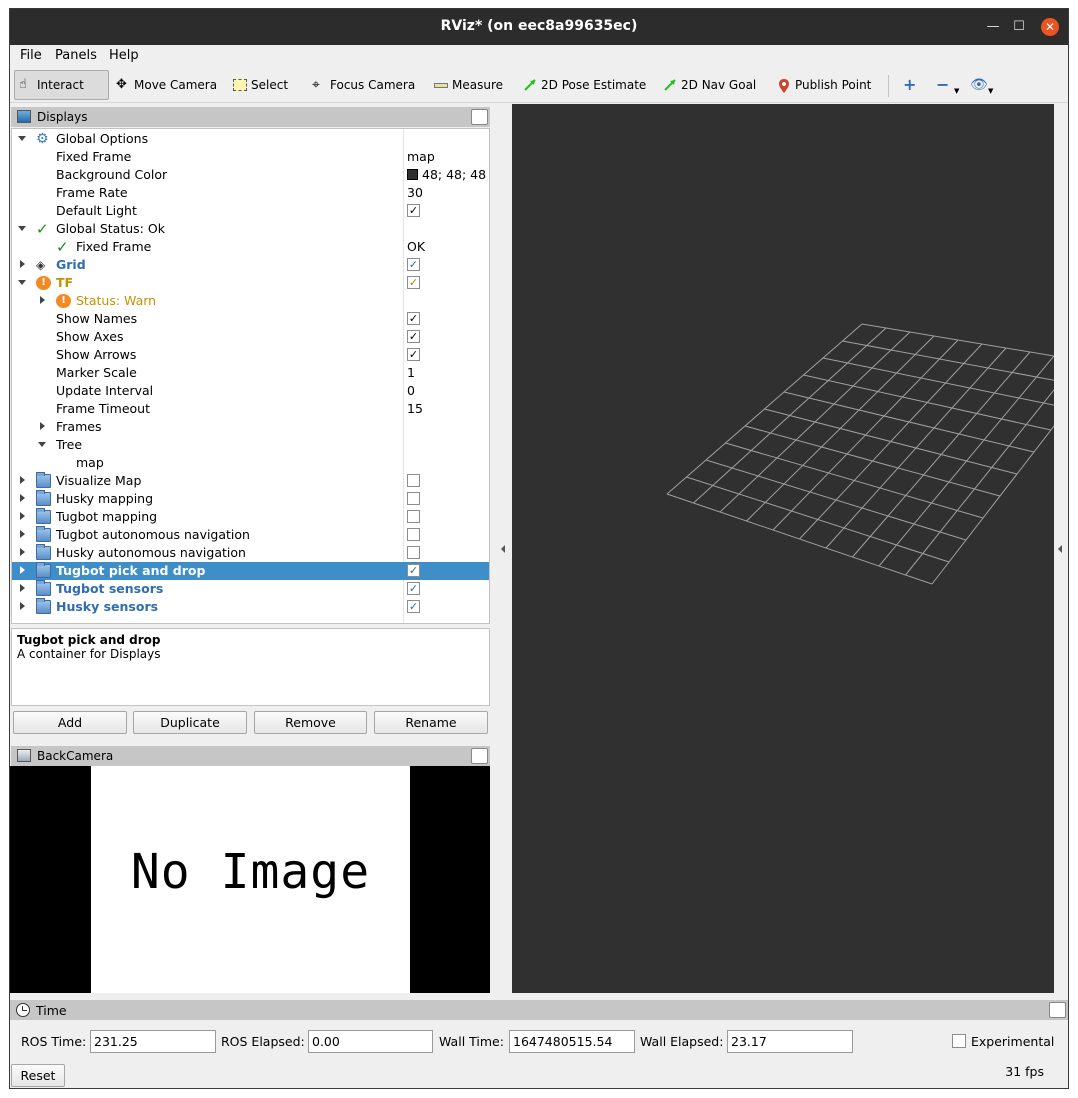 The width and height of the screenshot is (1078, 1098). What do you see at coordinates (61, 85) in the screenshot?
I see `interact-tool-button: ☝ Interact` at bounding box center [61, 85].